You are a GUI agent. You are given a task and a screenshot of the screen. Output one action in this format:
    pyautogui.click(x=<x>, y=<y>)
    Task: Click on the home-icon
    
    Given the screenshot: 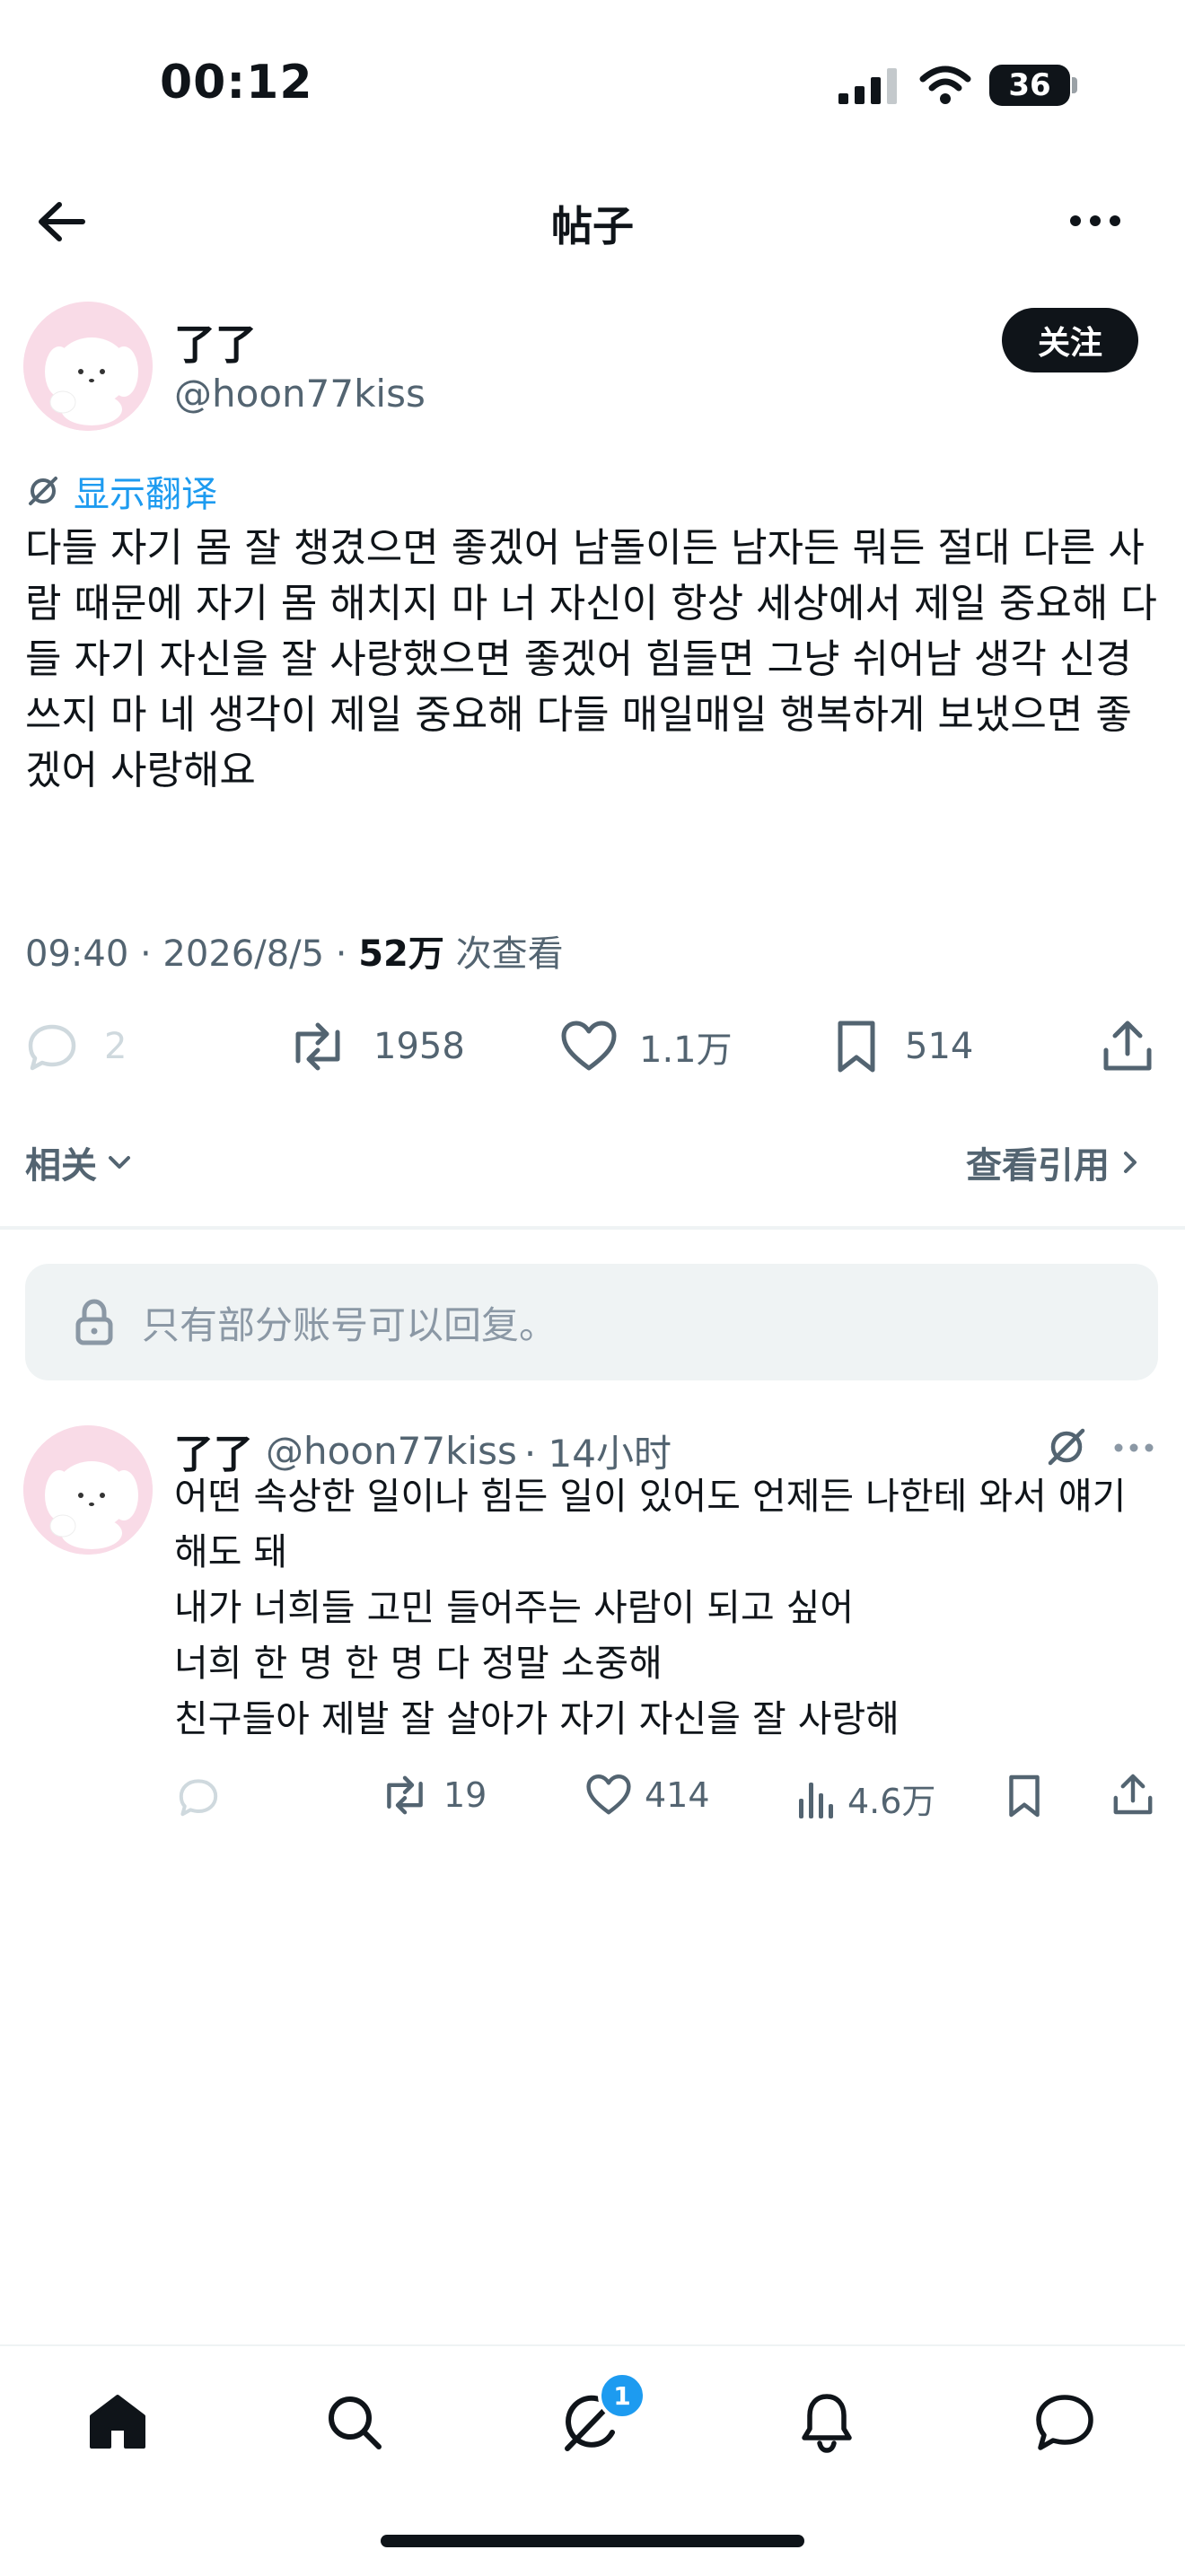 What is the action you would take?
    pyautogui.click(x=117, y=2422)
    